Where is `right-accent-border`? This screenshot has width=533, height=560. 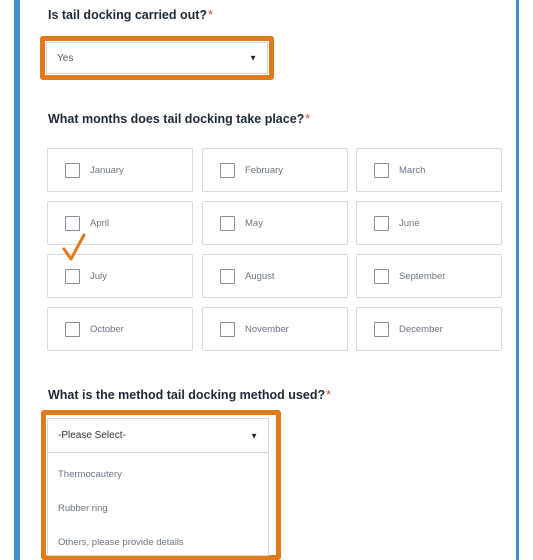
right-accent-border is located at coordinates (517, 280).